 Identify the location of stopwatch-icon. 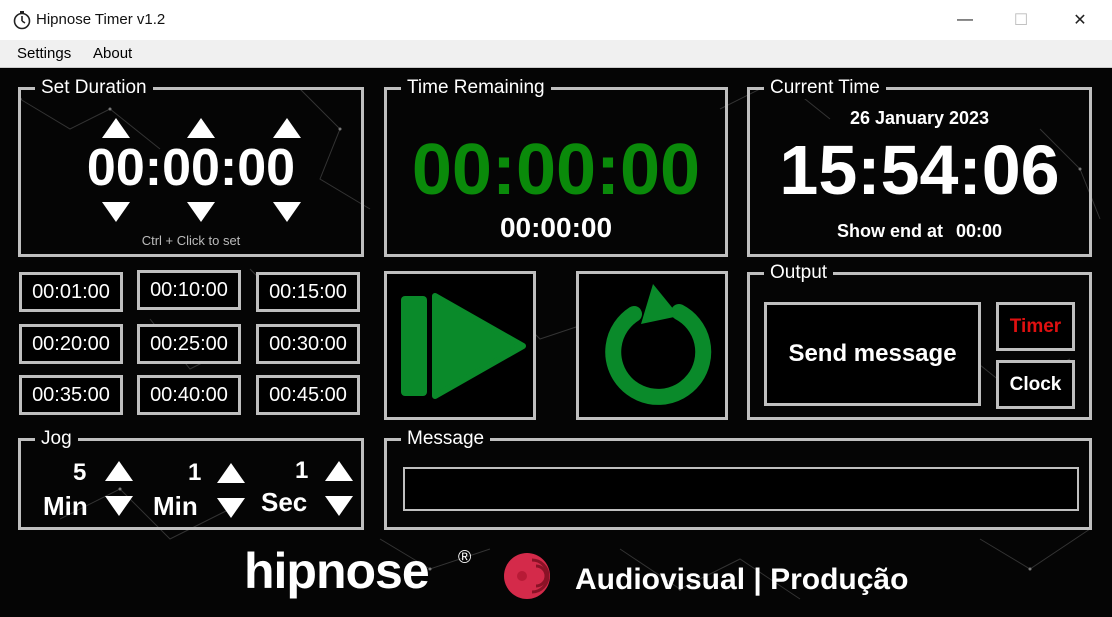
(22, 20).